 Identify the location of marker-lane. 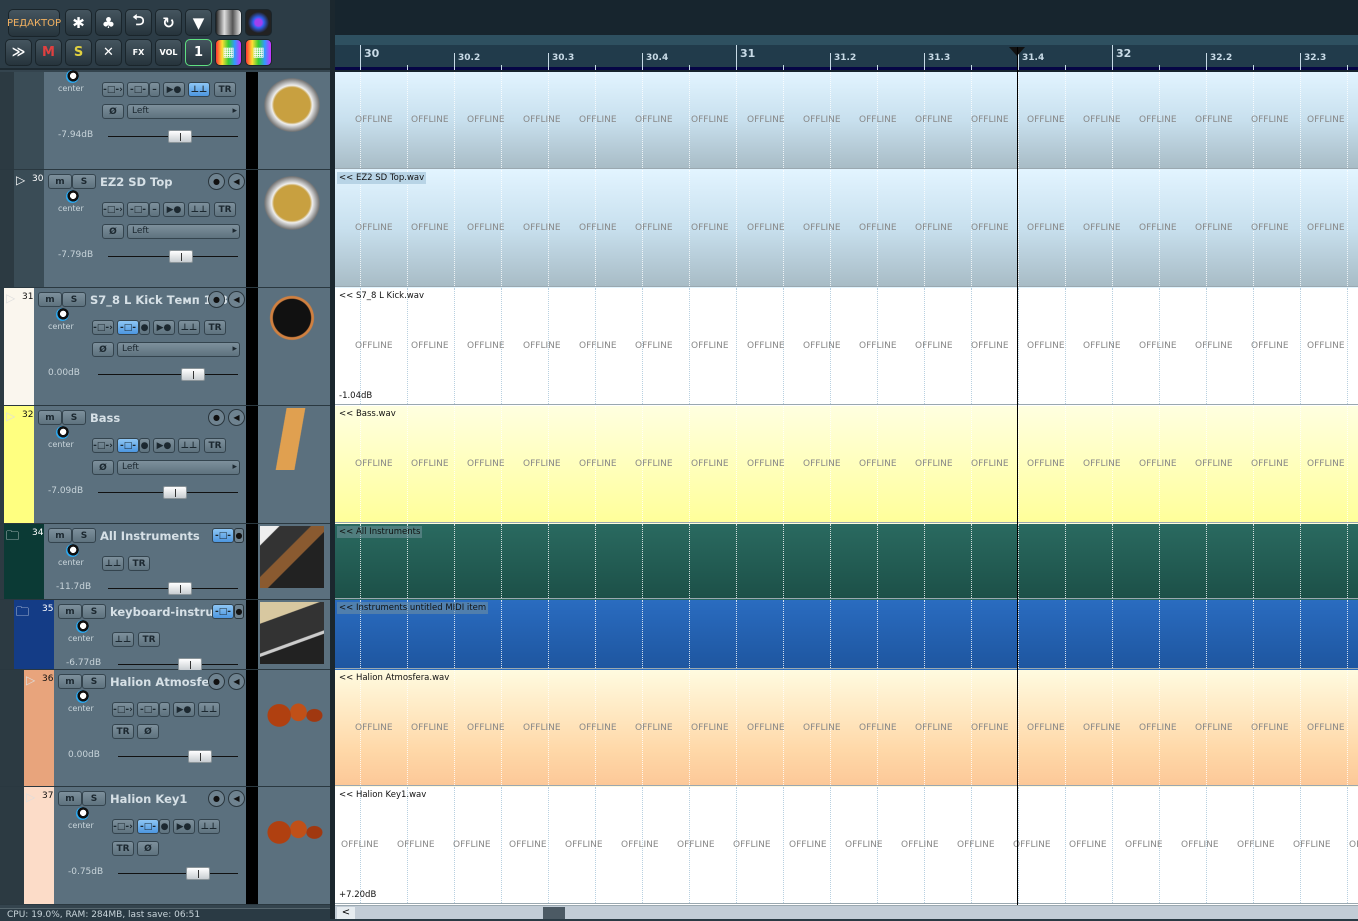
(846, 40).